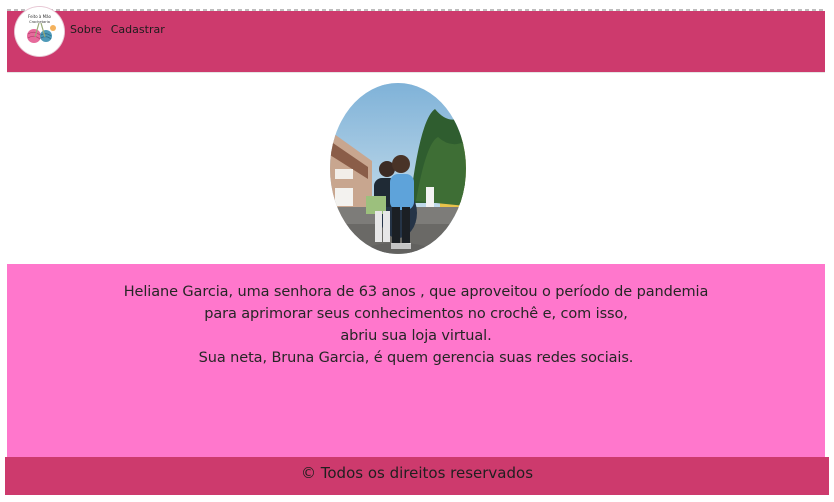 The width and height of the screenshot is (834, 502). I want to click on site-footer: © Todos os direitos reservados, so click(417, 476).